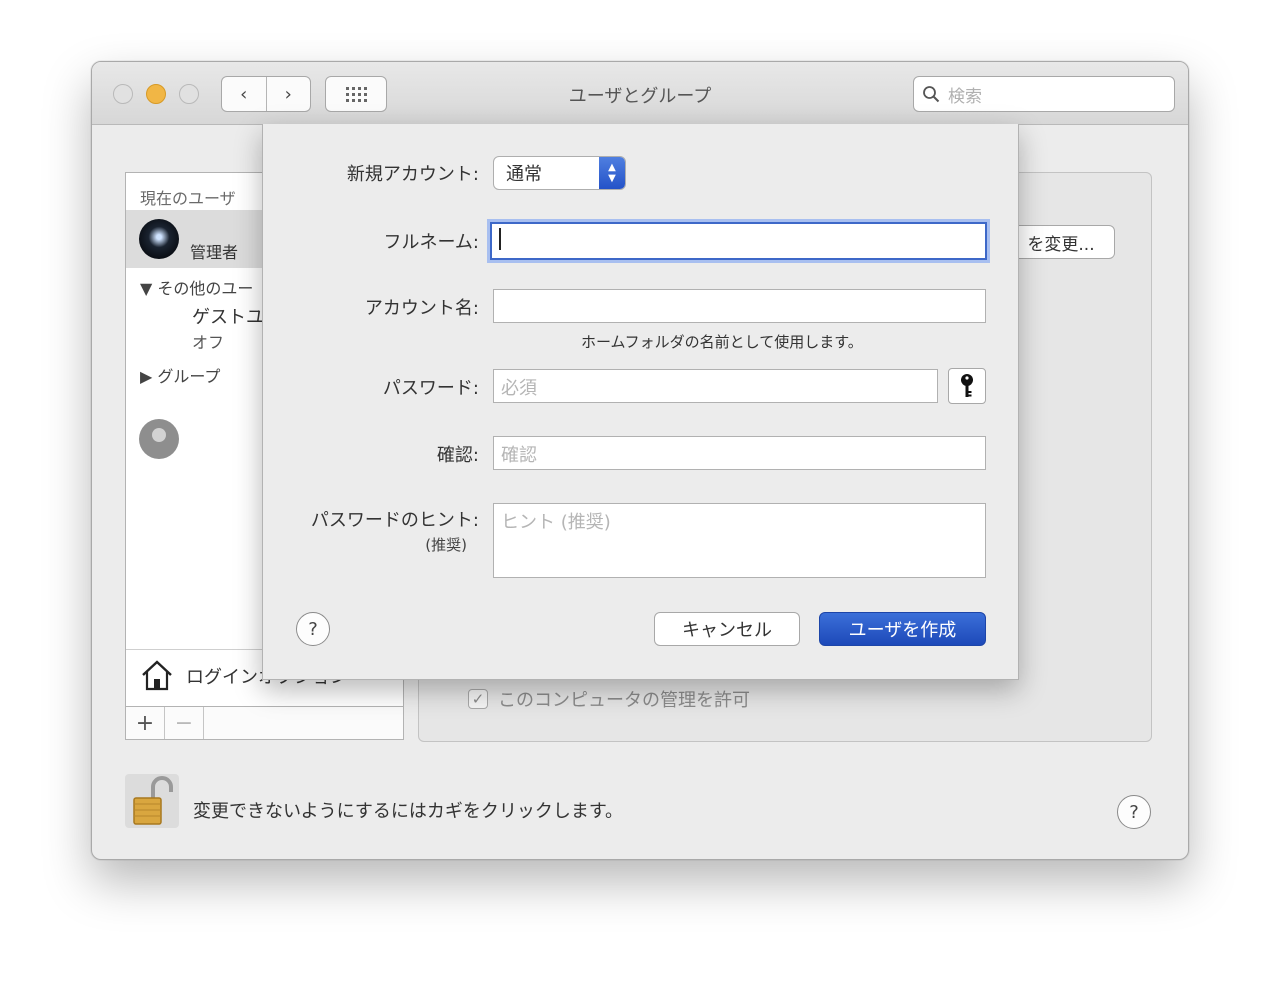  Describe the element at coordinates (412, 174) in the screenshot. I see `new-account-label: 新規アカウント:` at that location.